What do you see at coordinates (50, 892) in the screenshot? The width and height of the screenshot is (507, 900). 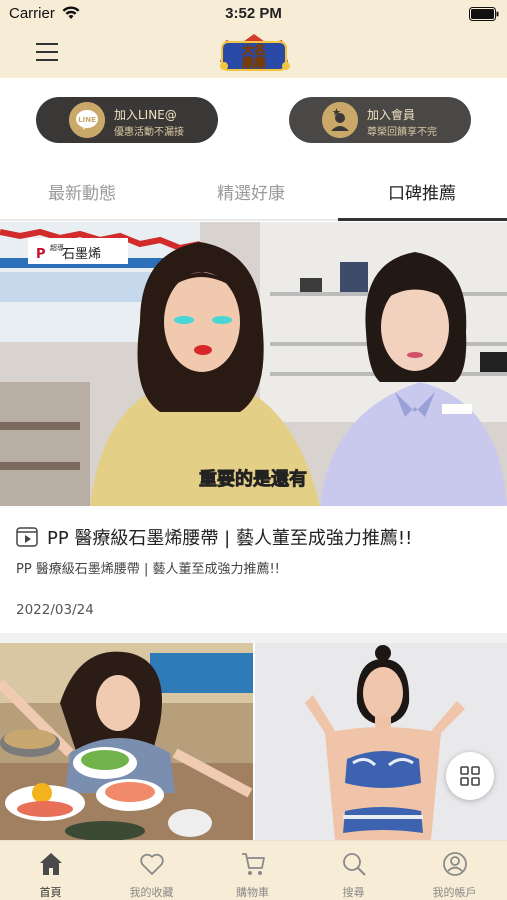 I see `nav-home-label: 首頁` at bounding box center [50, 892].